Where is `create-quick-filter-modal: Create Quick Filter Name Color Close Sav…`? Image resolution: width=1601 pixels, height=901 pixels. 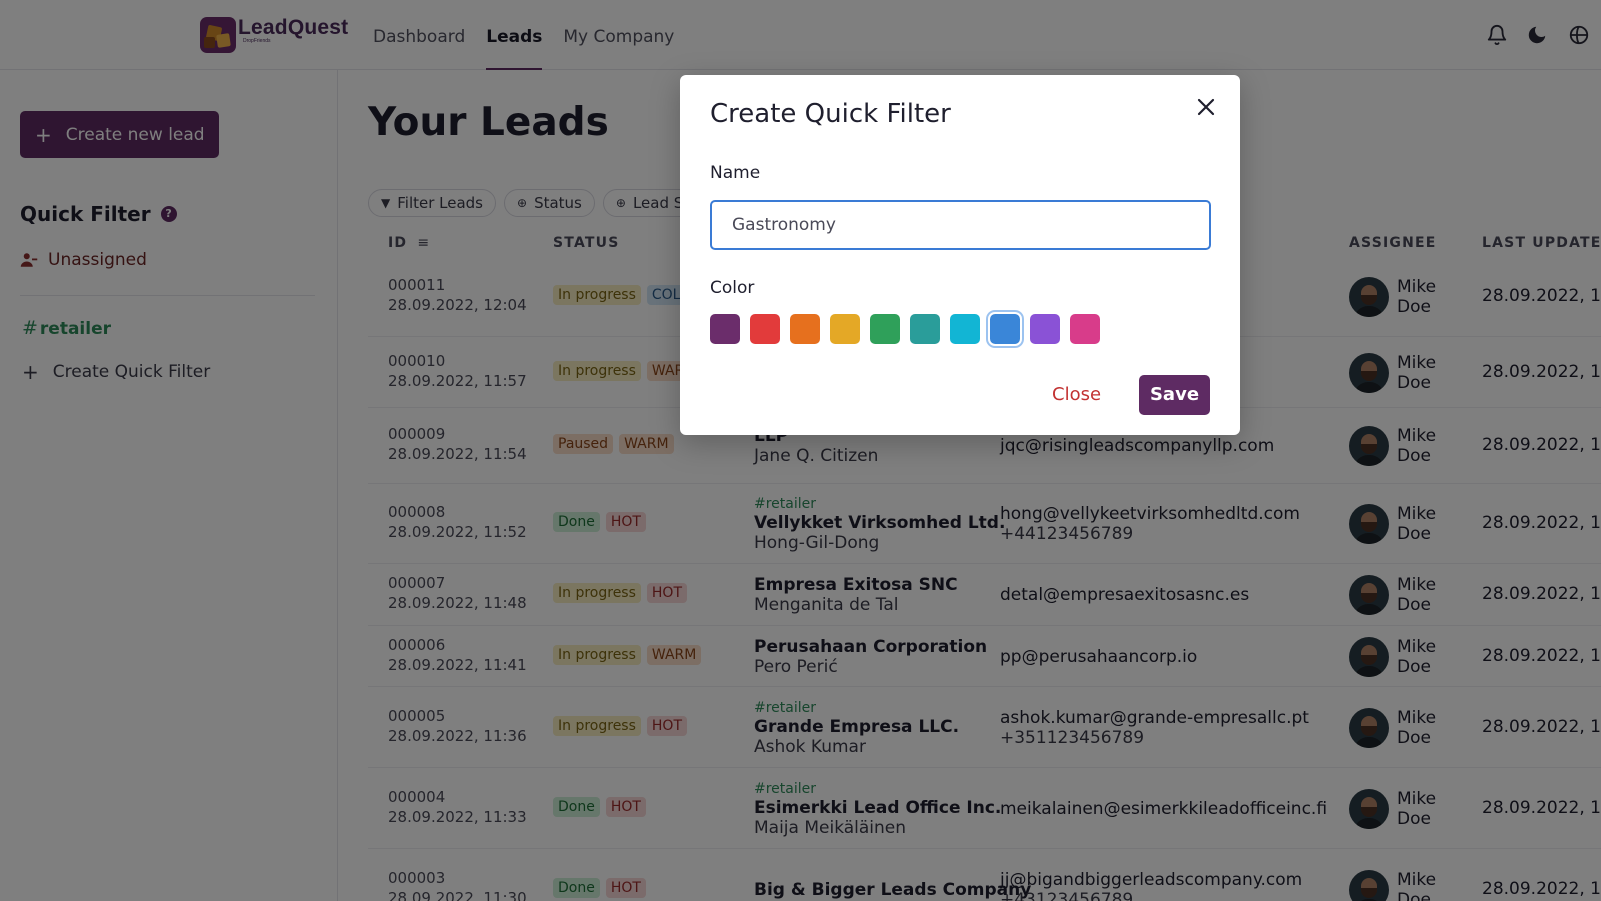
create-quick-filter-modal: Create Quick Filter Name Color Close Sav… is located at coordinates (960, 255).